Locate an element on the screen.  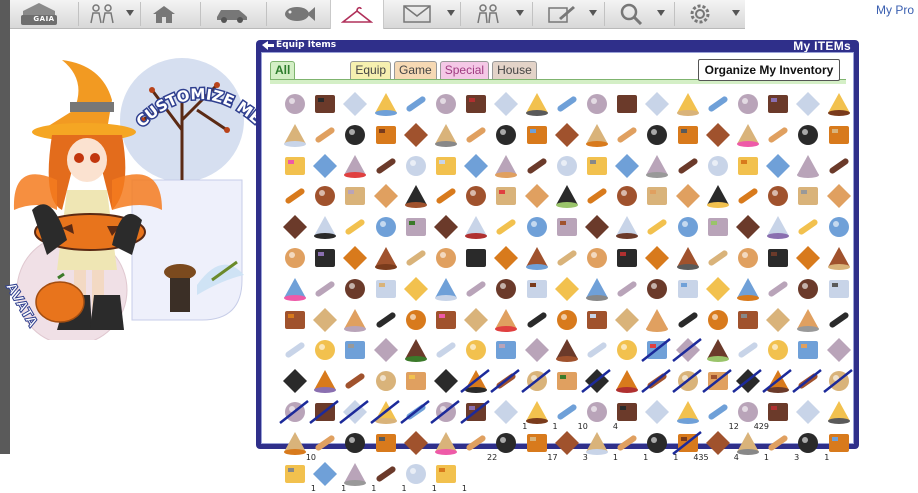
inventory-item: 435 is located at coordinates (690, 445).